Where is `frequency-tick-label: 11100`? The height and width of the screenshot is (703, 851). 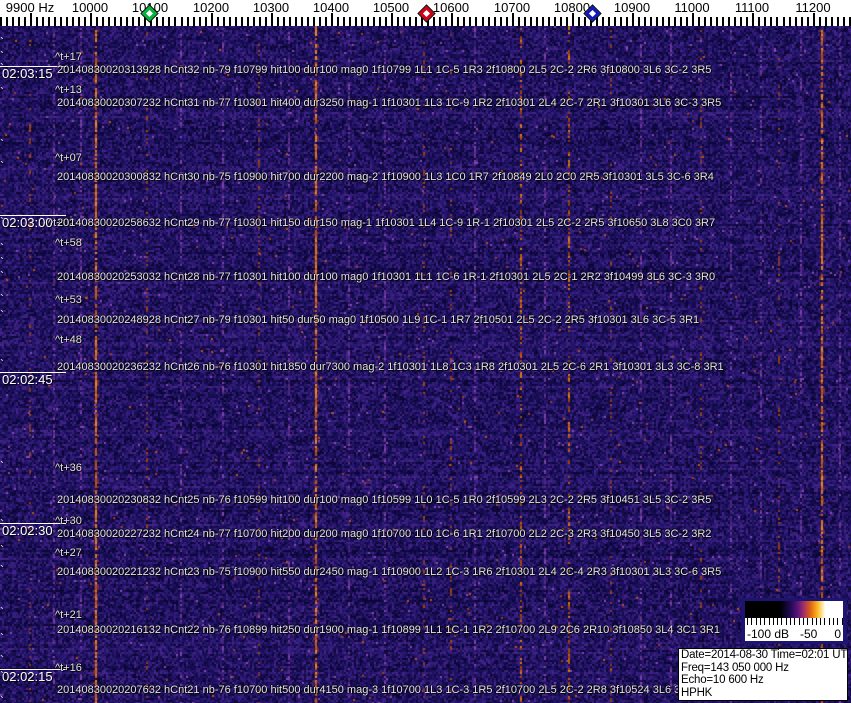 frequency-tick-label: 11100 is located at coordinates (752, 7).